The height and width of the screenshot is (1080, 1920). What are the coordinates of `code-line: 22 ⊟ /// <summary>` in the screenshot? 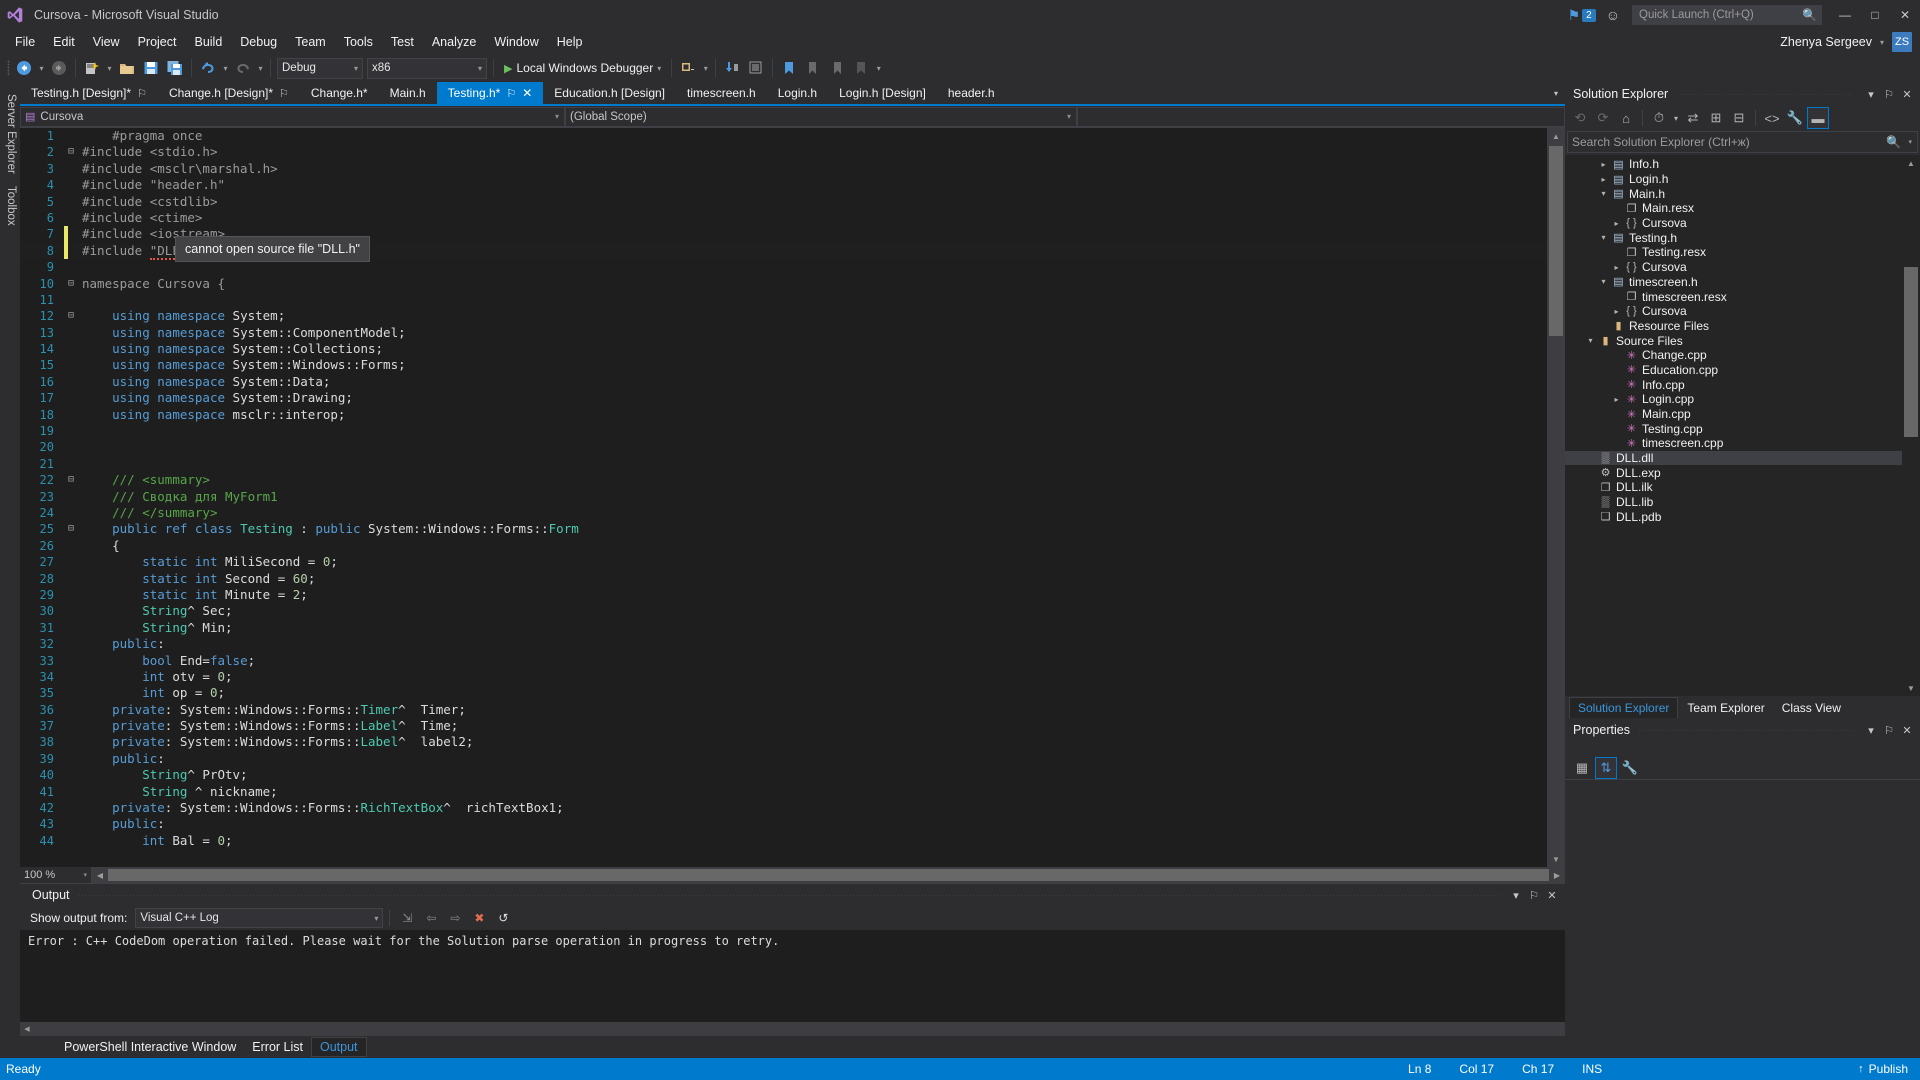 It's located at (783, 480).